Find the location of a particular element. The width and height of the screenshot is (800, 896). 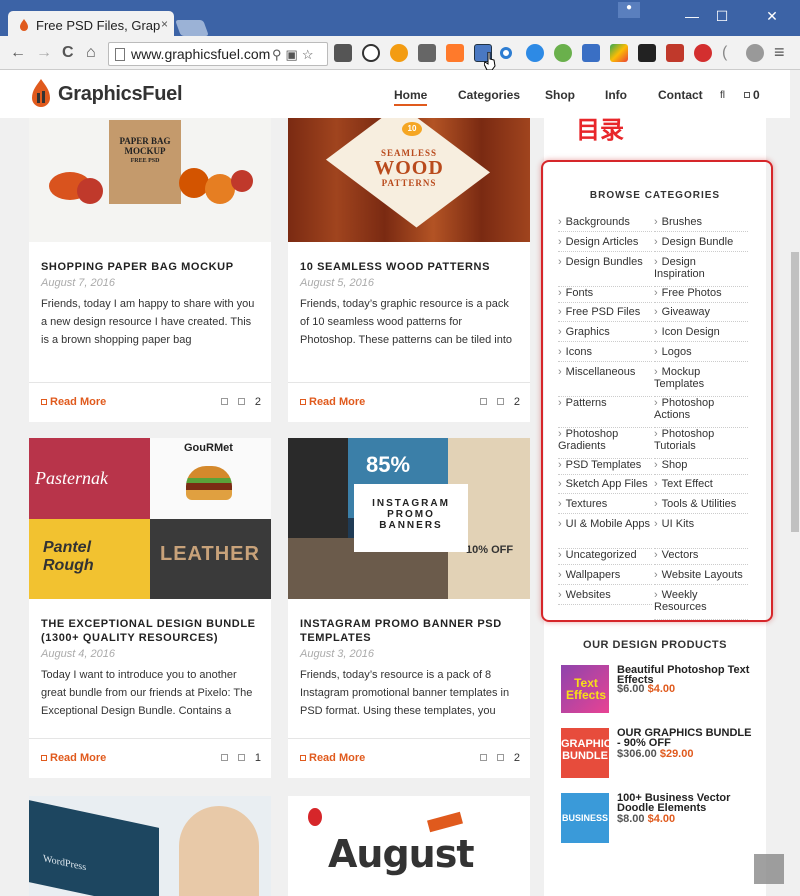

category-link: Fonts is located at coordinates (605, 295).